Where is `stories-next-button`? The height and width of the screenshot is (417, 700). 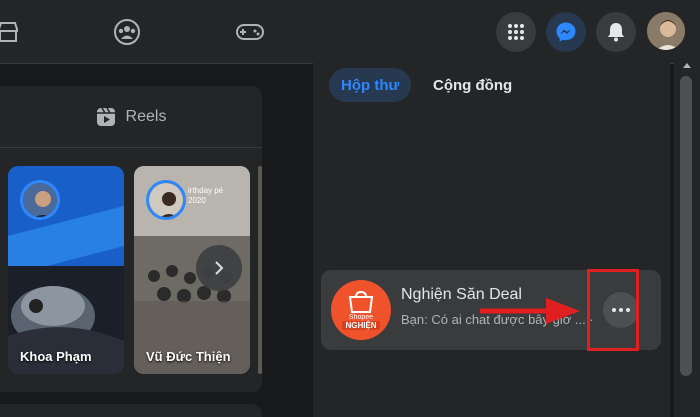 stories-next-button is located at coordinates (219, 268).